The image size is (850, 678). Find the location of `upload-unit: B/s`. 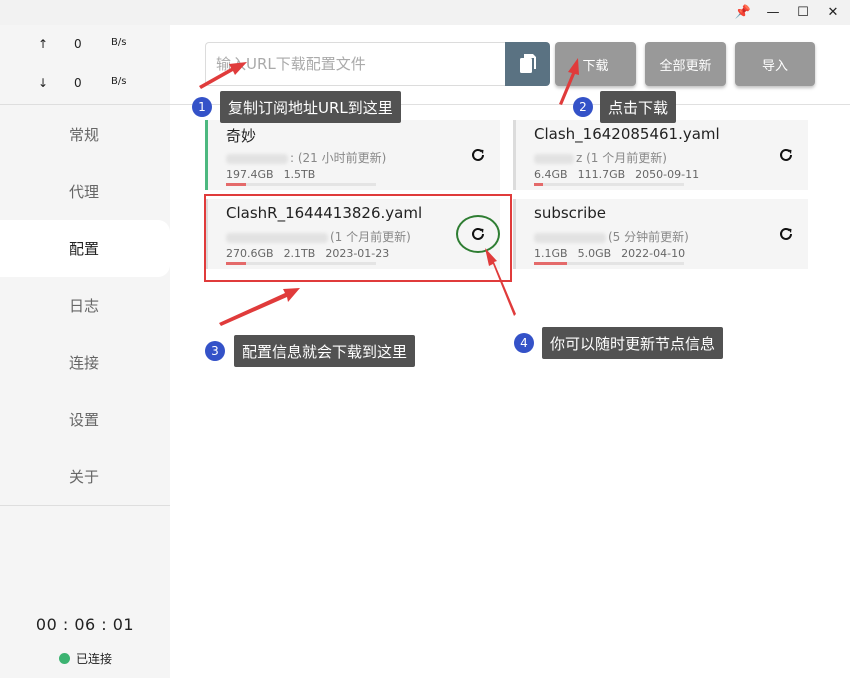

upload-unit: B/s is located at coordinates (119, 42).